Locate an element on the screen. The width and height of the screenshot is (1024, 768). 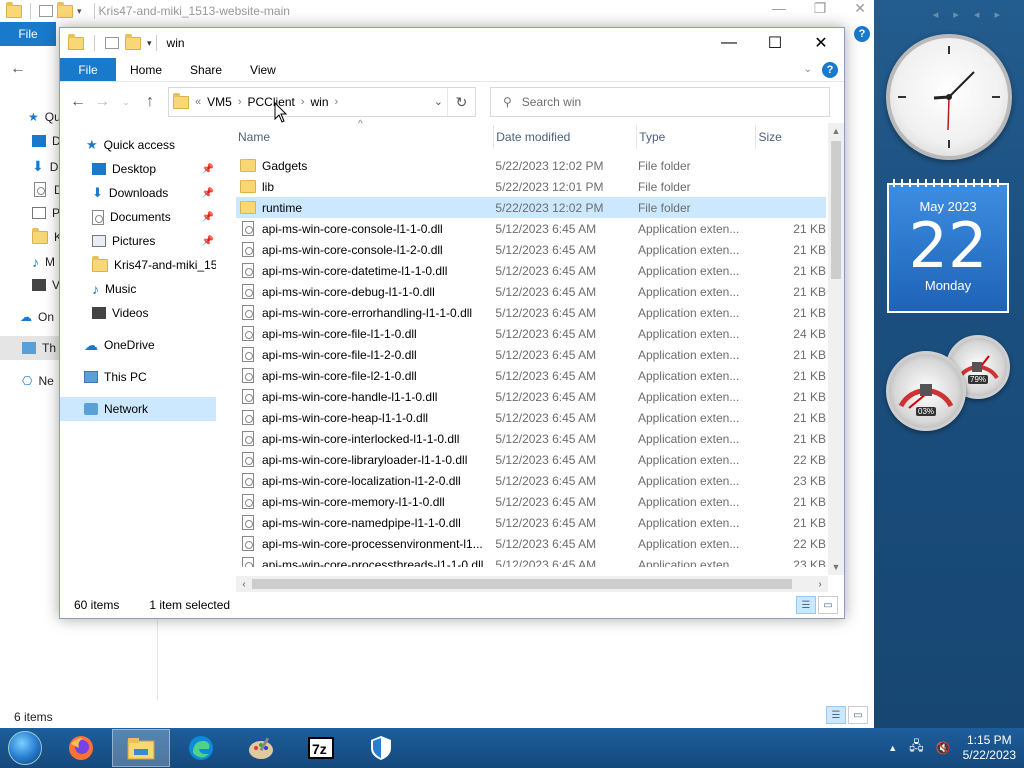
taskbar-file-explorer is located at coordinates (141, 748).